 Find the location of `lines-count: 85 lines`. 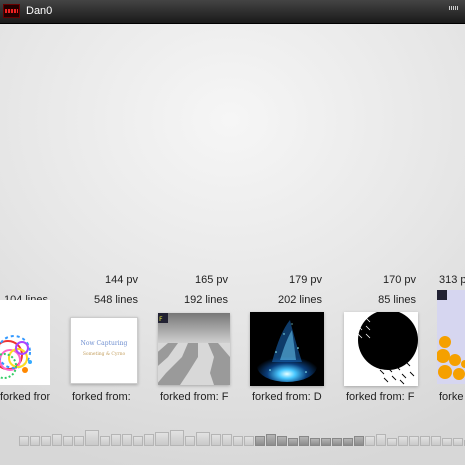

lines-count: 85 lines is located at coordinates (397, 300).